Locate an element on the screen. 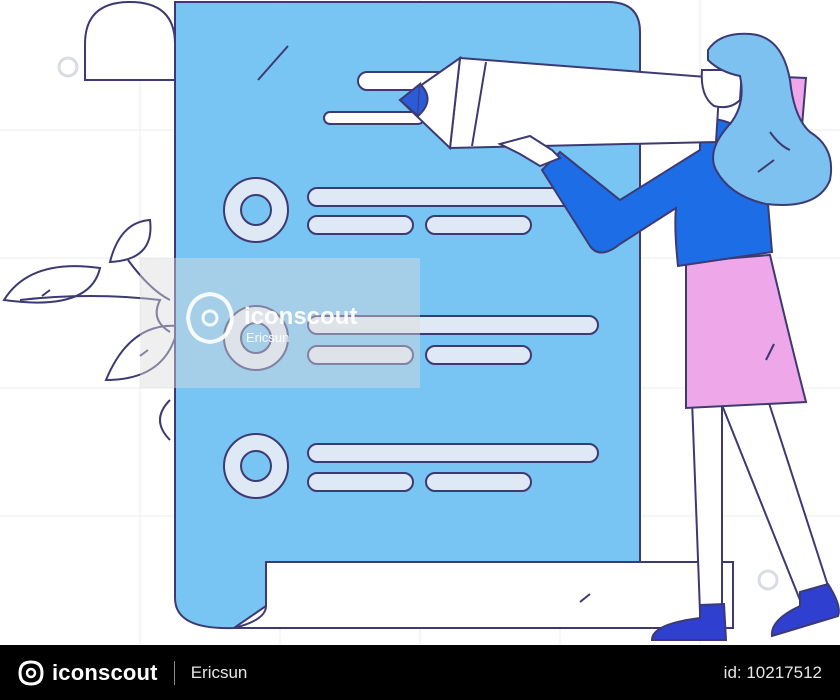  woman-skirt is located at coordinates (746, 331).